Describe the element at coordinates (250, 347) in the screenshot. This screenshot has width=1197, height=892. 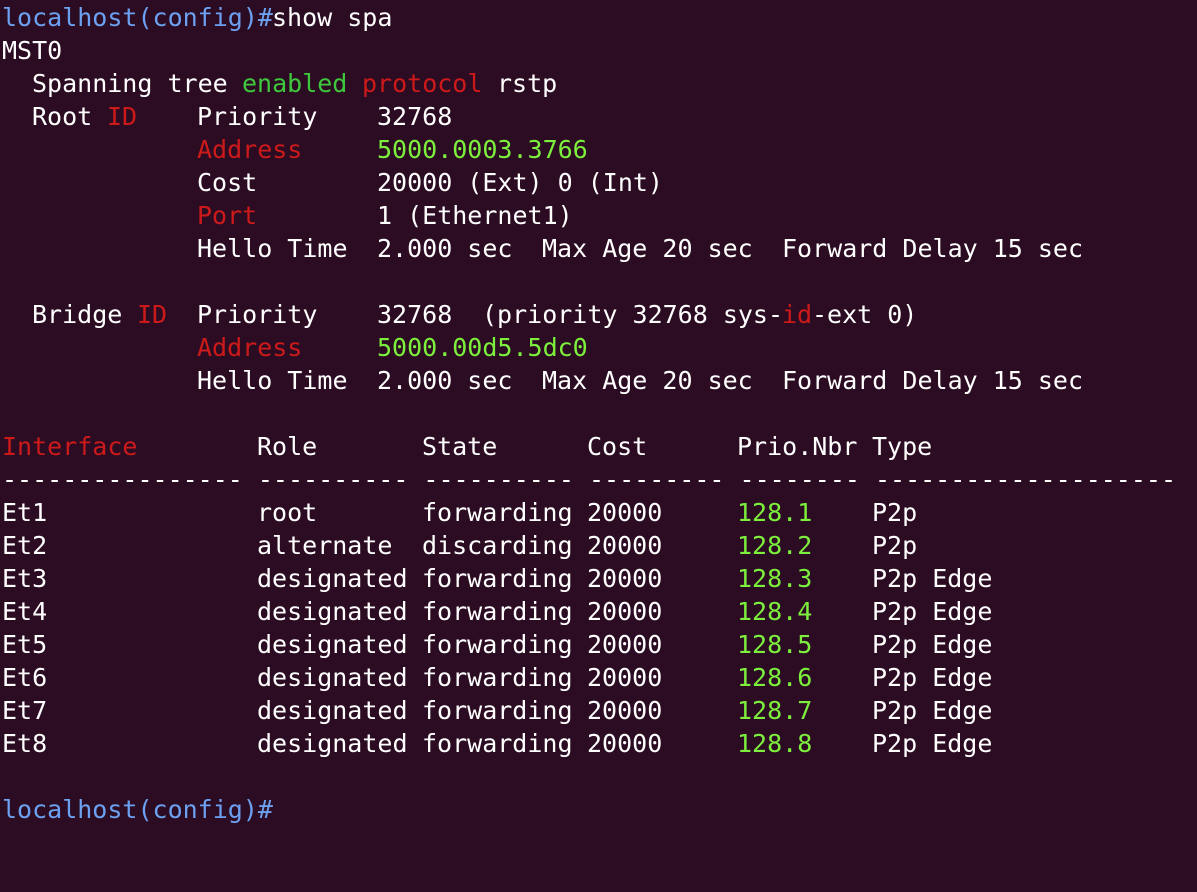
I see `bridge-address-label: Address` at that location.